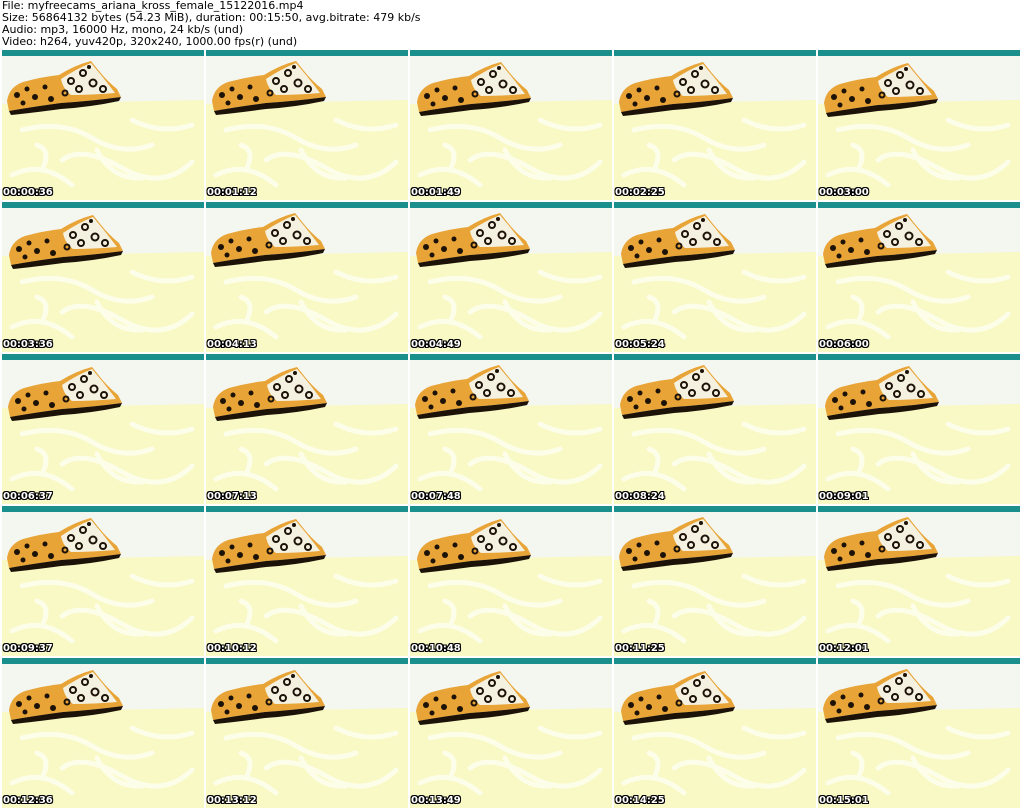 This screenshot has width=1024, height=811. Describe the element at coordinates (436, 344) in the screenshot. I see `thumbnail-timestamp: 00:04:49` at that location.